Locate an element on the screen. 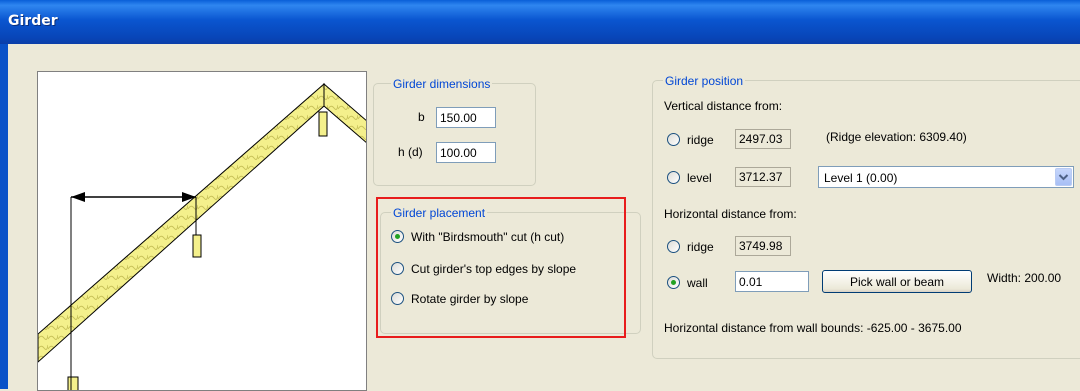 The image size is (1080, 391). level-distance-value: 3712.37 is located at coordinates (763, 177).